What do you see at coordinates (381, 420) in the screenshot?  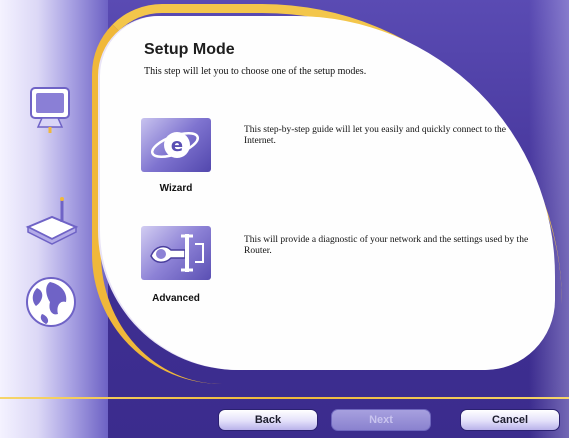 I see `next-button: Next` at bounding box center [381, 420].